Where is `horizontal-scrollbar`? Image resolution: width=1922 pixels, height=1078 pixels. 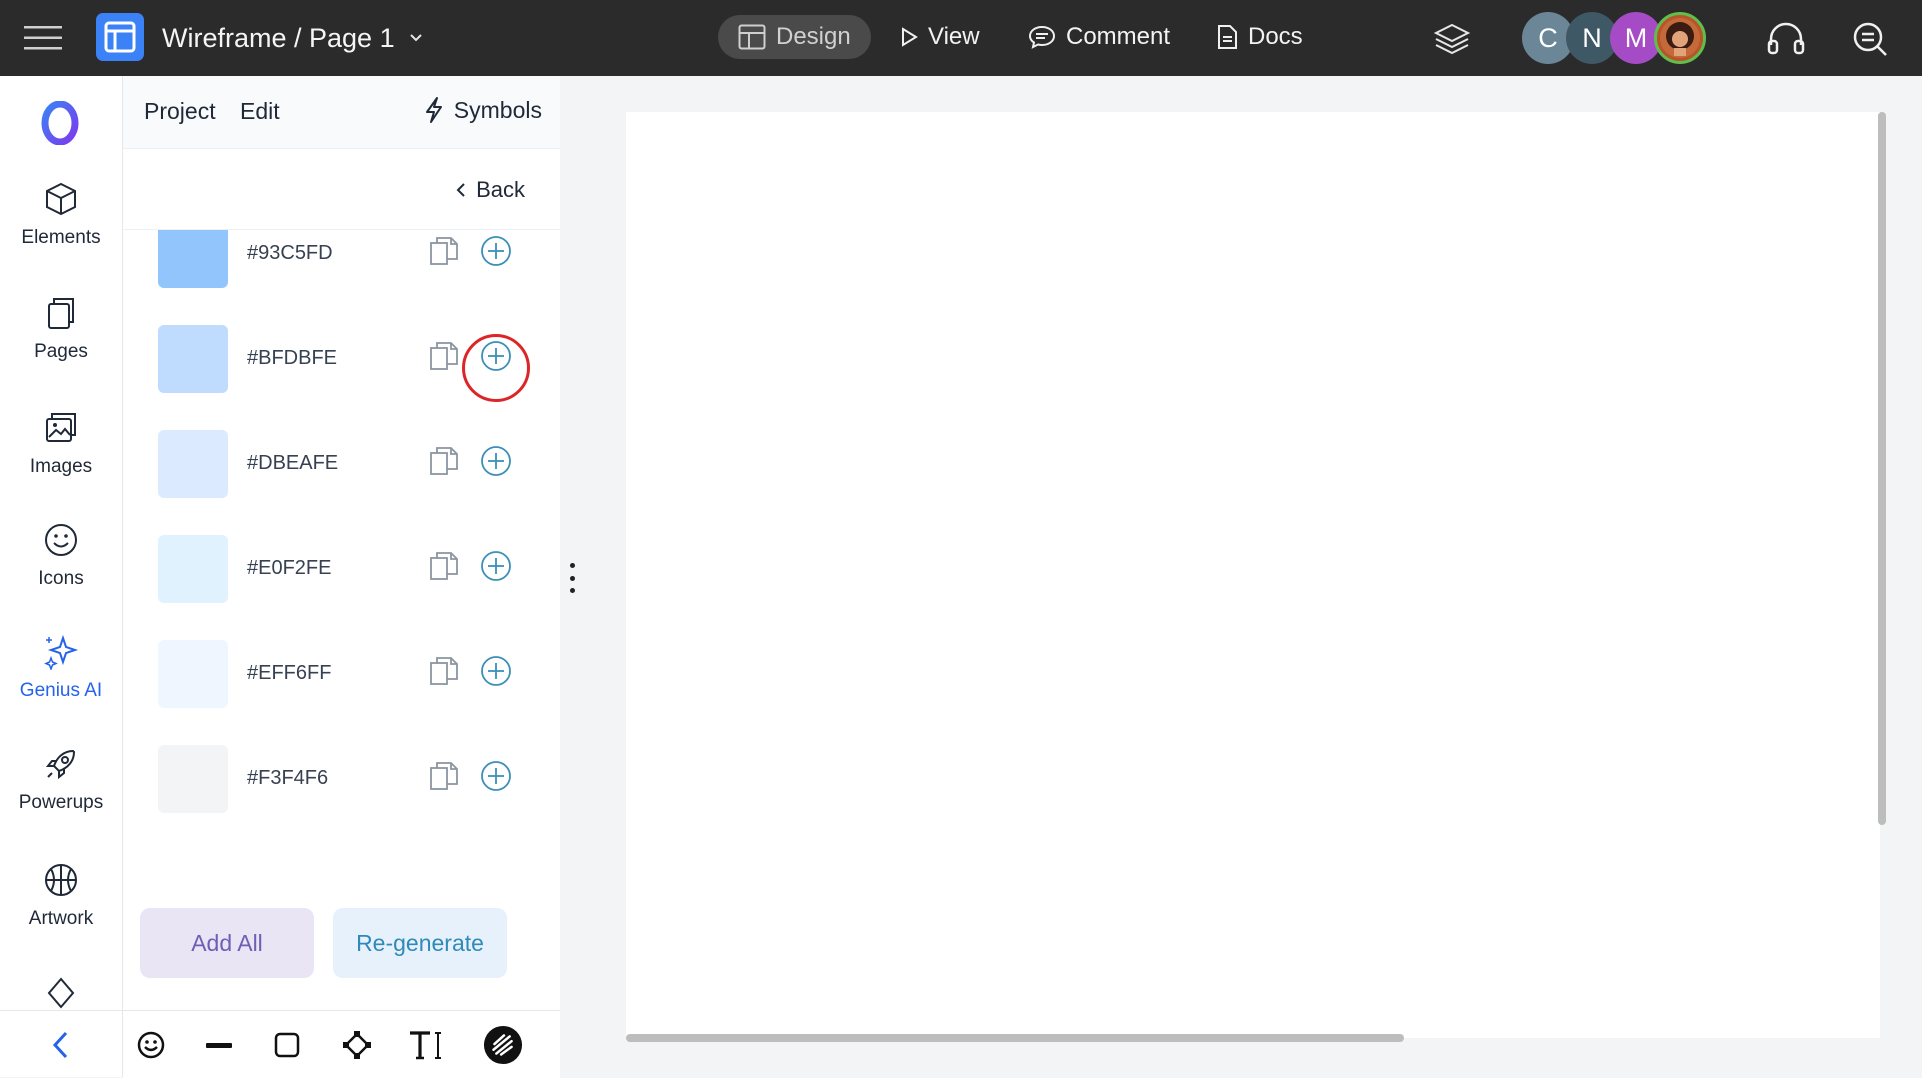 horizontal-scrollbar is located at coordinates (1015, 1038).